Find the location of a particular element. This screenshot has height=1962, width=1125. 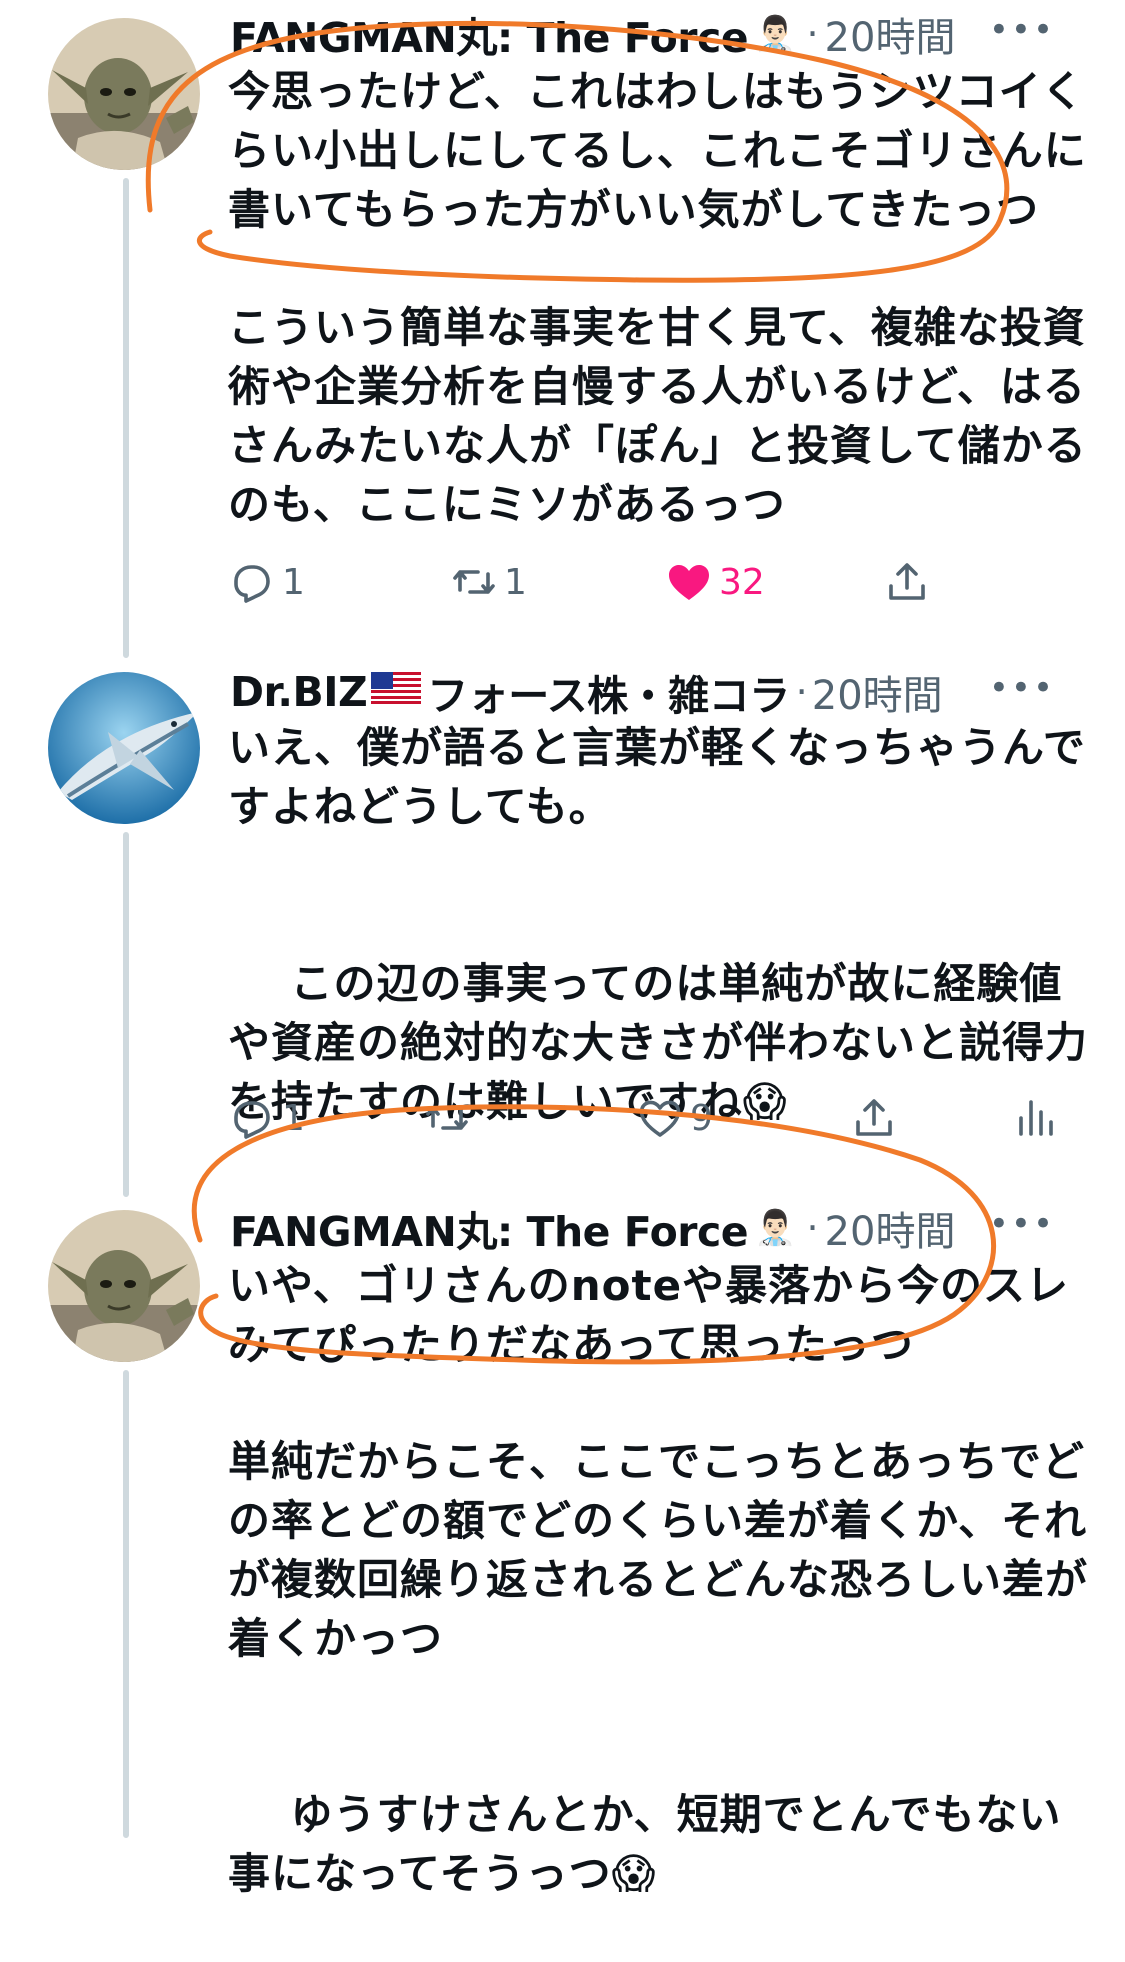

retweet-button is located at coordinates (447, 1118).